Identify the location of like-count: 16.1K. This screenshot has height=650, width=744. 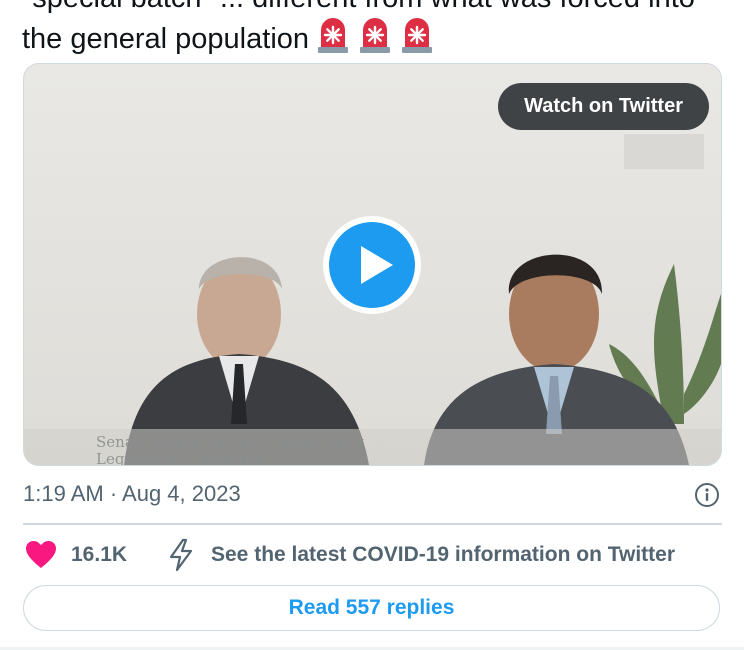
(99, 555).